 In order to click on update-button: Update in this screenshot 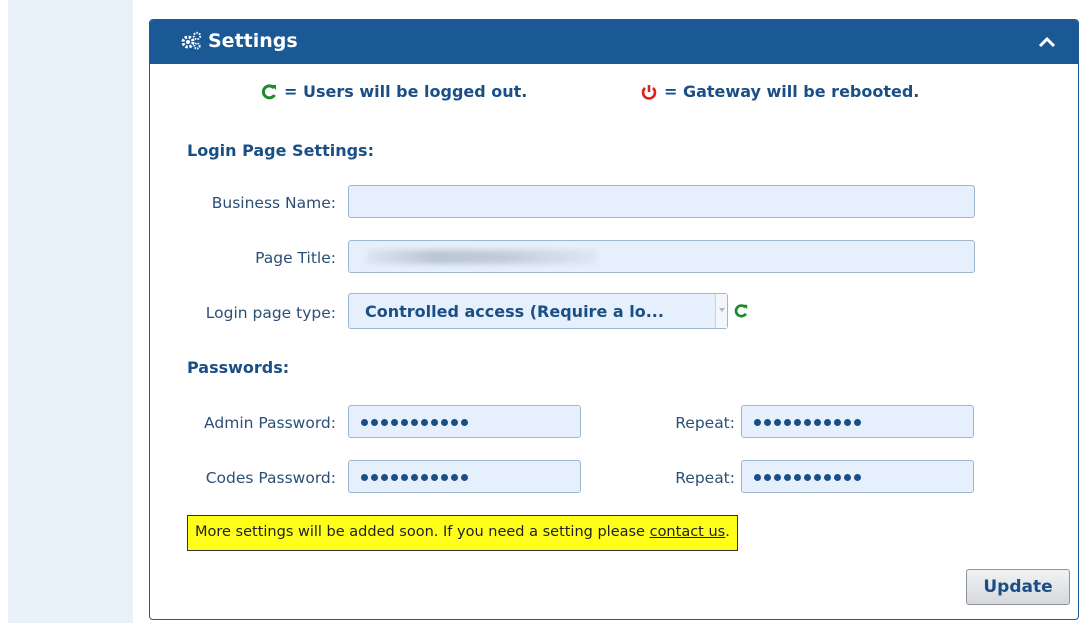, I will do `click(1018, 587)`.